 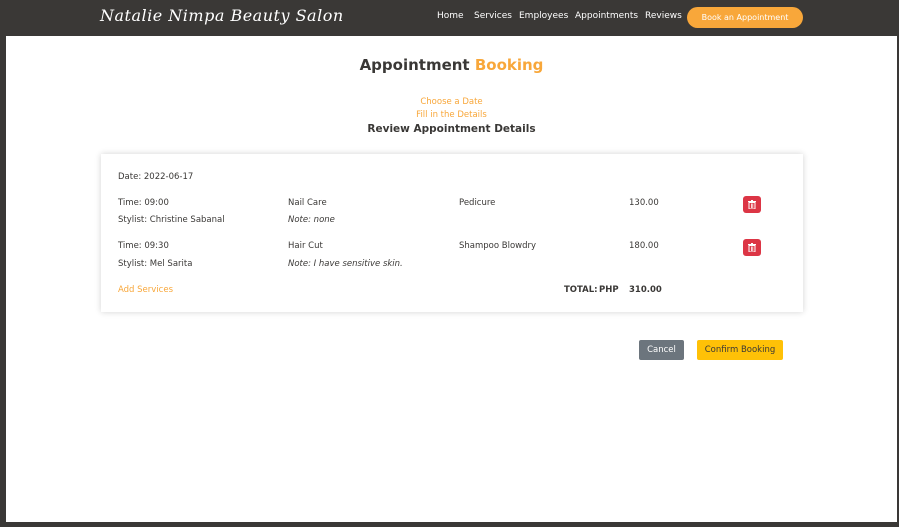 What do you see at coordinates (509, 65) in the screenshot?
I see `page-title-accent: Booking` at bounding box center [509, 65].